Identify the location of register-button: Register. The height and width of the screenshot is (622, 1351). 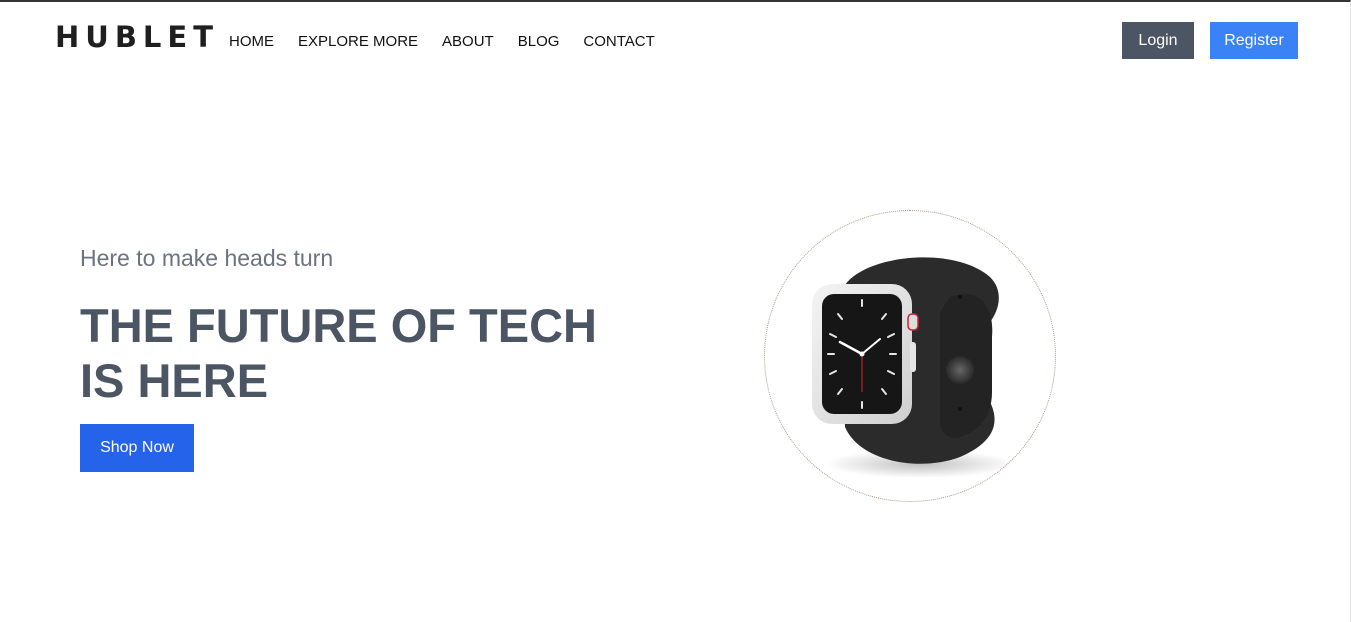
(1254, 40).